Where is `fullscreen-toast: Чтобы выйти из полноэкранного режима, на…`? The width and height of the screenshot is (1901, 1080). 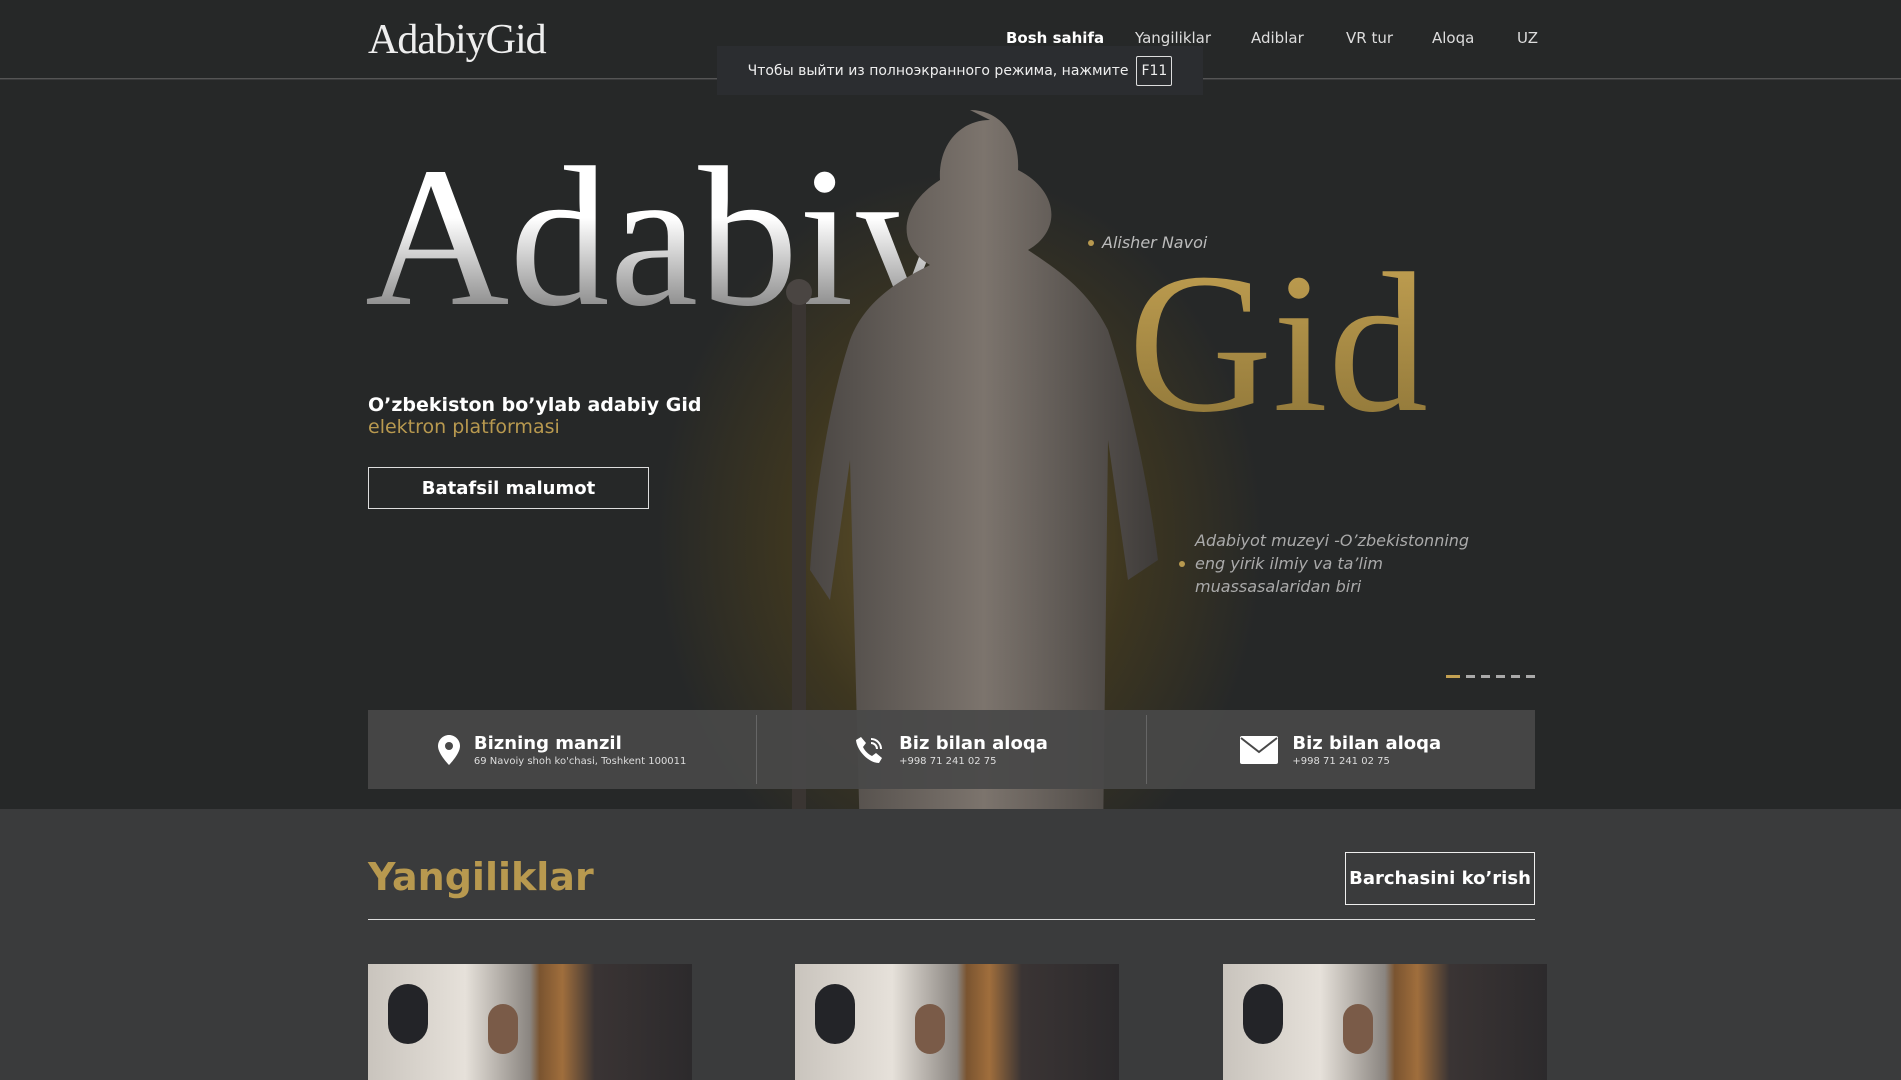
fullscreen-toast: Чтобы выйти из полноэкранного режима, на… is located at coordinates (960, 70).